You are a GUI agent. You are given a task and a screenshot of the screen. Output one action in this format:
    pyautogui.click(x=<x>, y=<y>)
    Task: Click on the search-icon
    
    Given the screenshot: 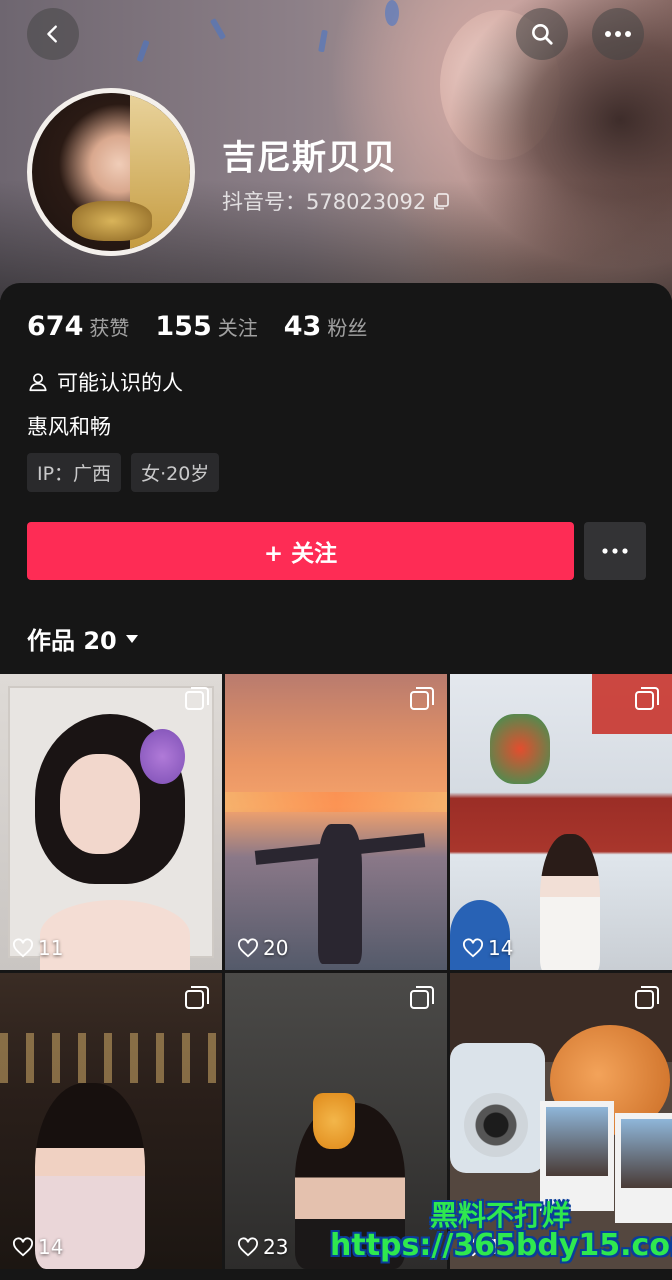 What is the action you would take?
    pyautogui.click(x=542, y=34)
    